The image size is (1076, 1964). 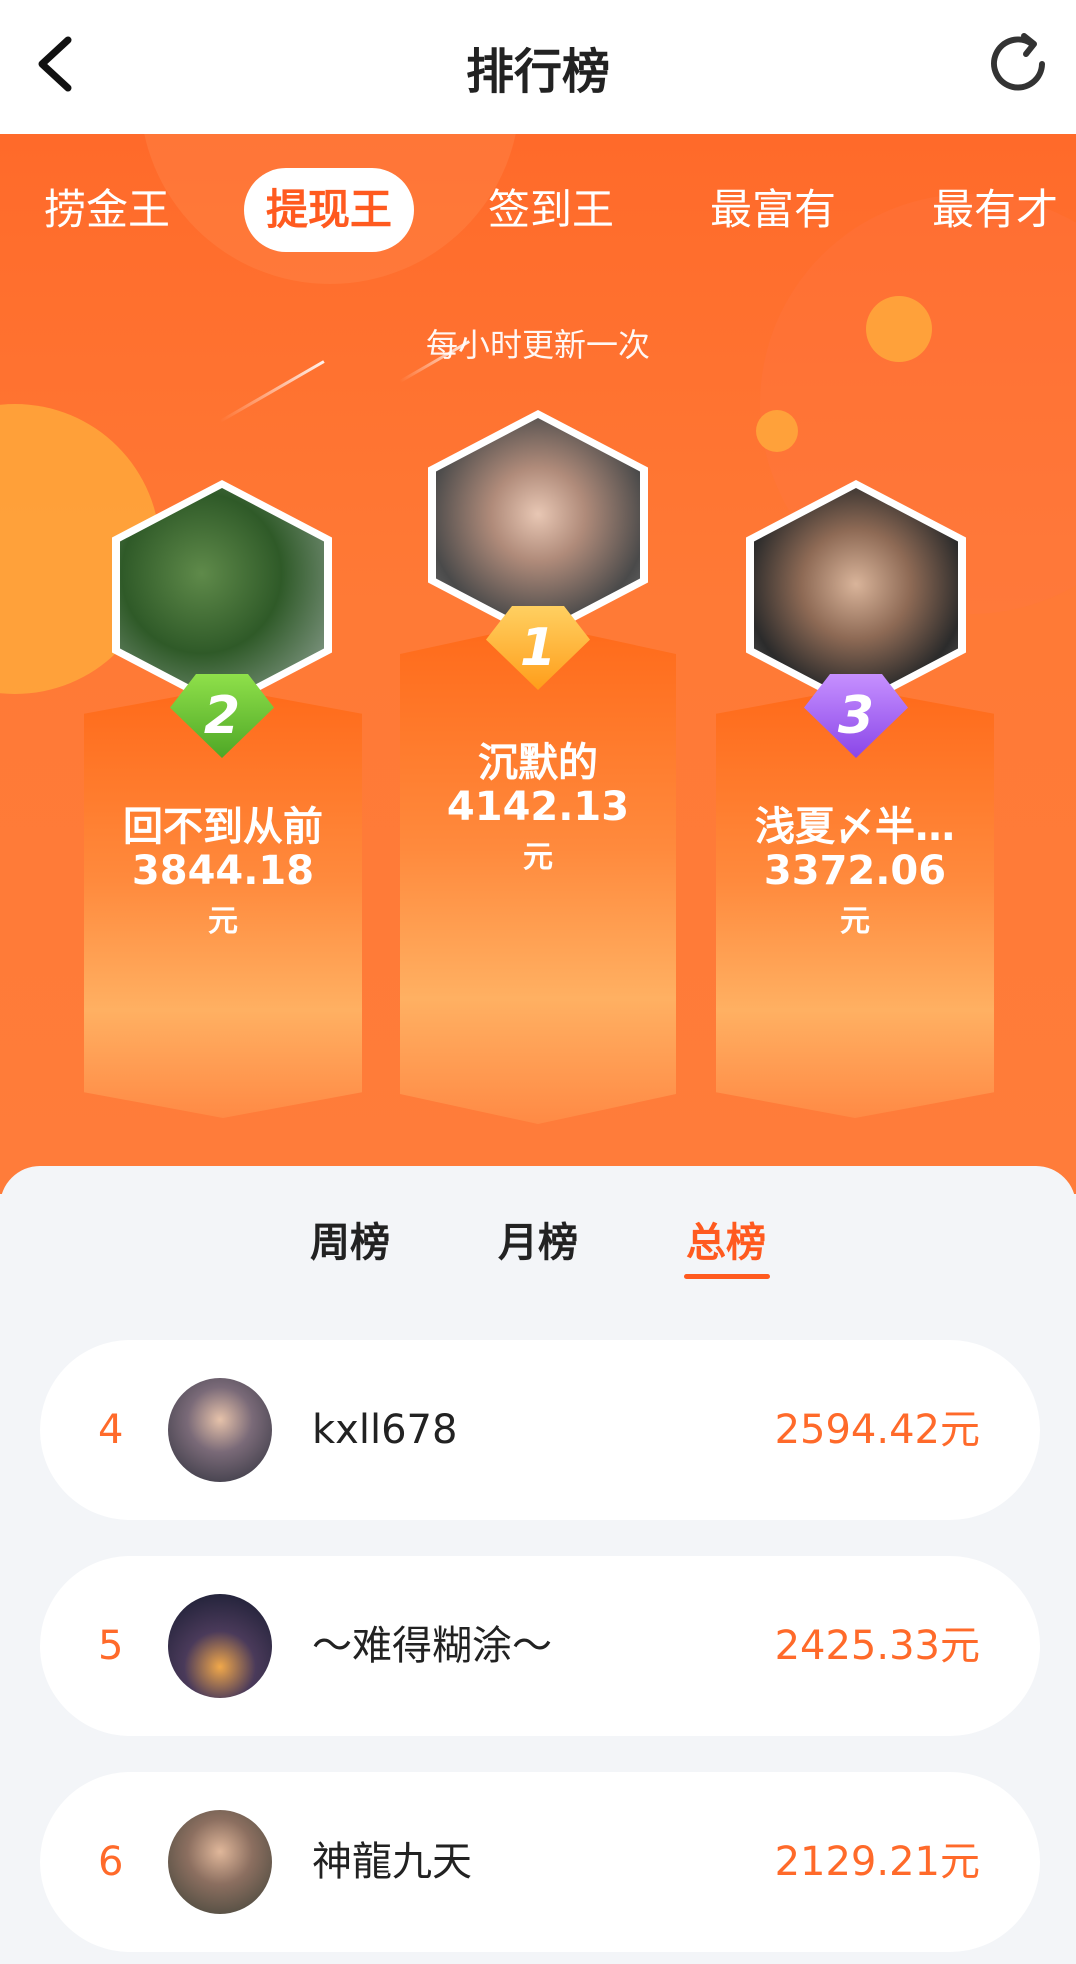 I want to click on update-note: 每小时更新一次, so click(x=537, y=345).